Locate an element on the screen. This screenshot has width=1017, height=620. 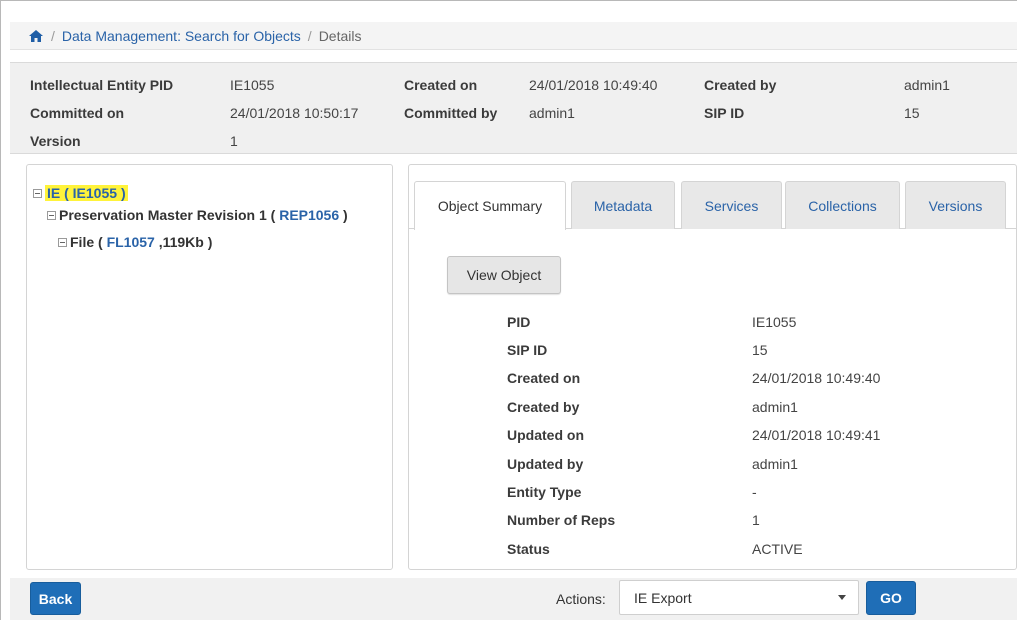
summary-updated-by-label: Updated by is located at coordinates (545, 464).